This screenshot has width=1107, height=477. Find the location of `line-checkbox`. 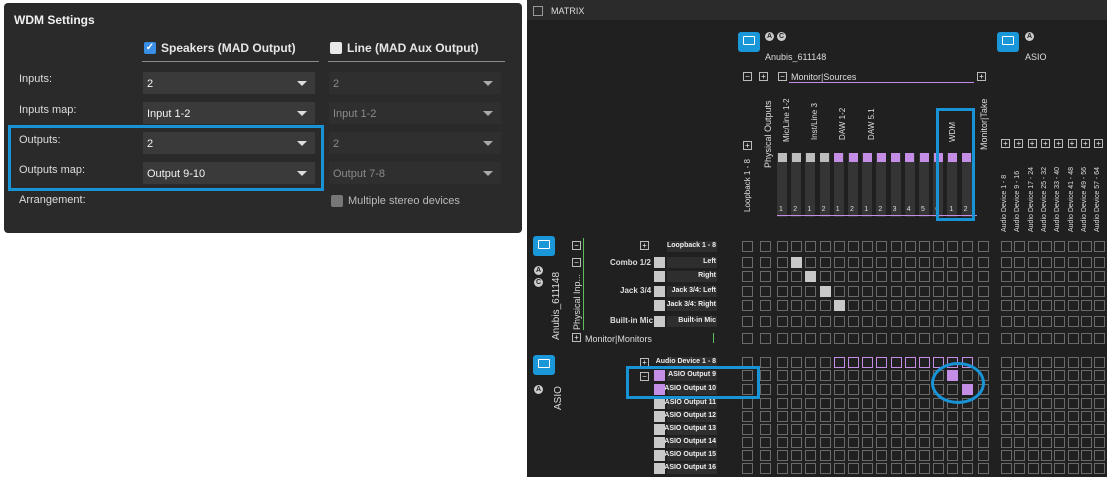

line-checkbox is located at coordinates (336, 48).